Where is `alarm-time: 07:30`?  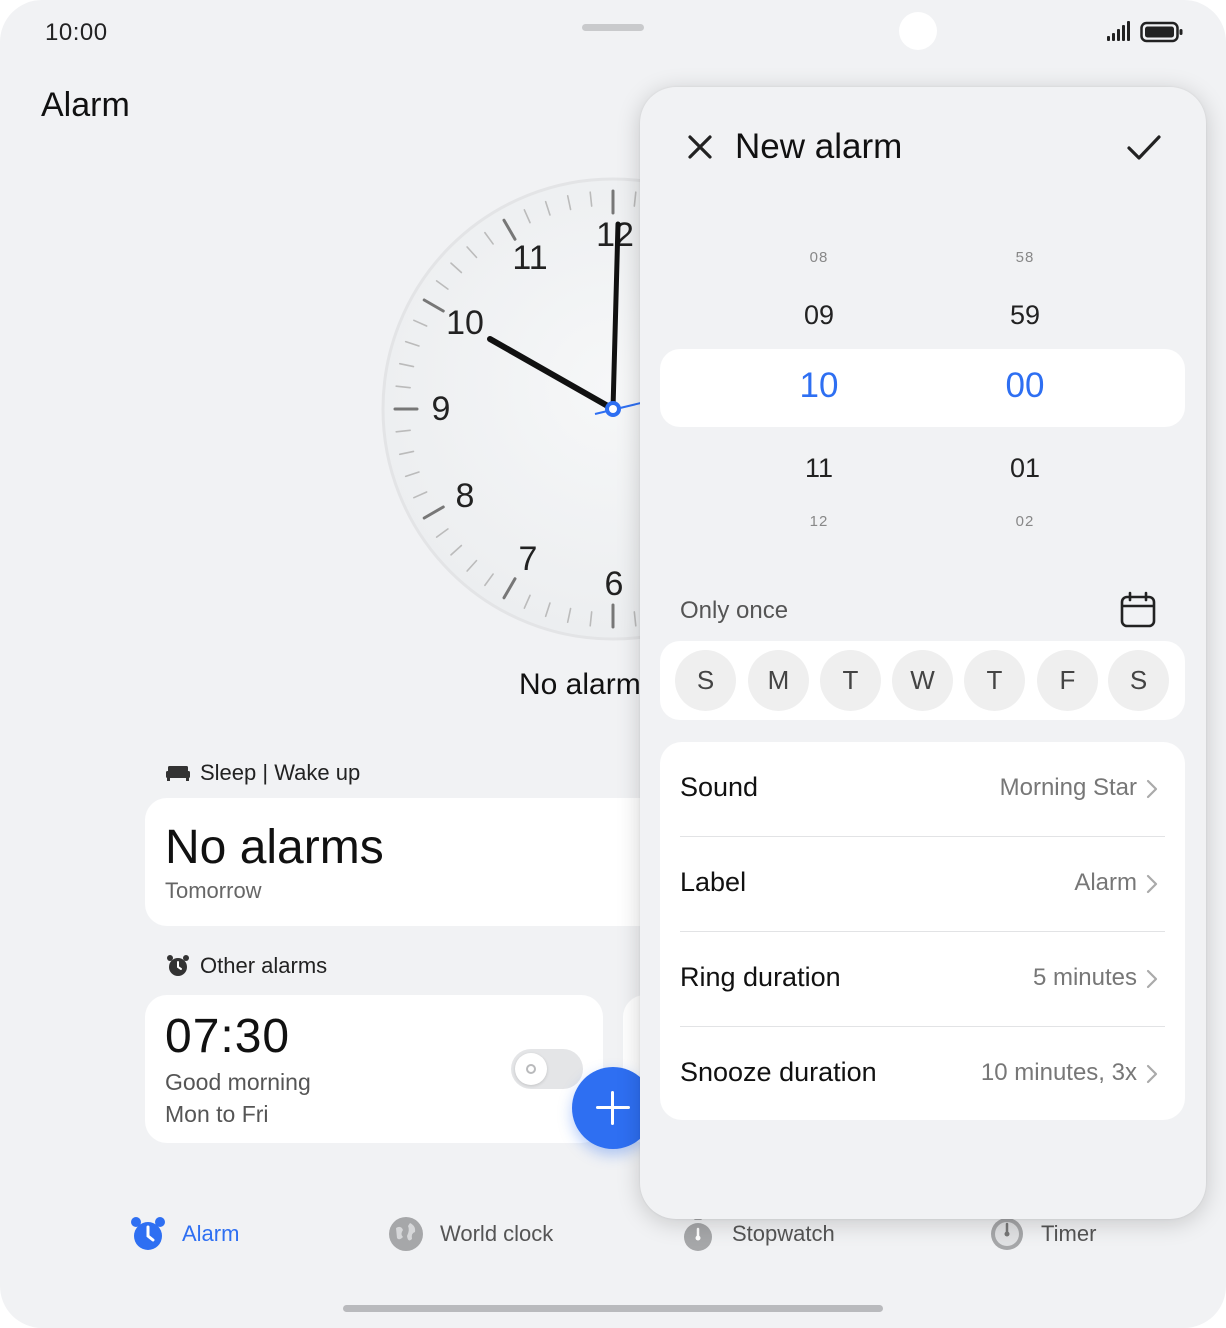 alarm-time: 07:30 is located at coordinates (228, 1036).